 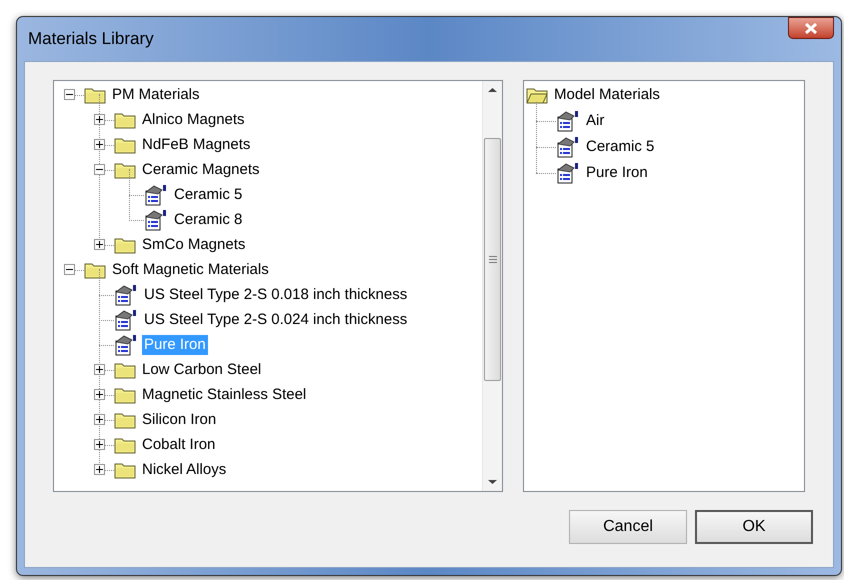 What do you see at coordinates (196, 144) in the screenshot?
I see `tree-item: NdFeB Magnets` at bounding box center [196, 144].